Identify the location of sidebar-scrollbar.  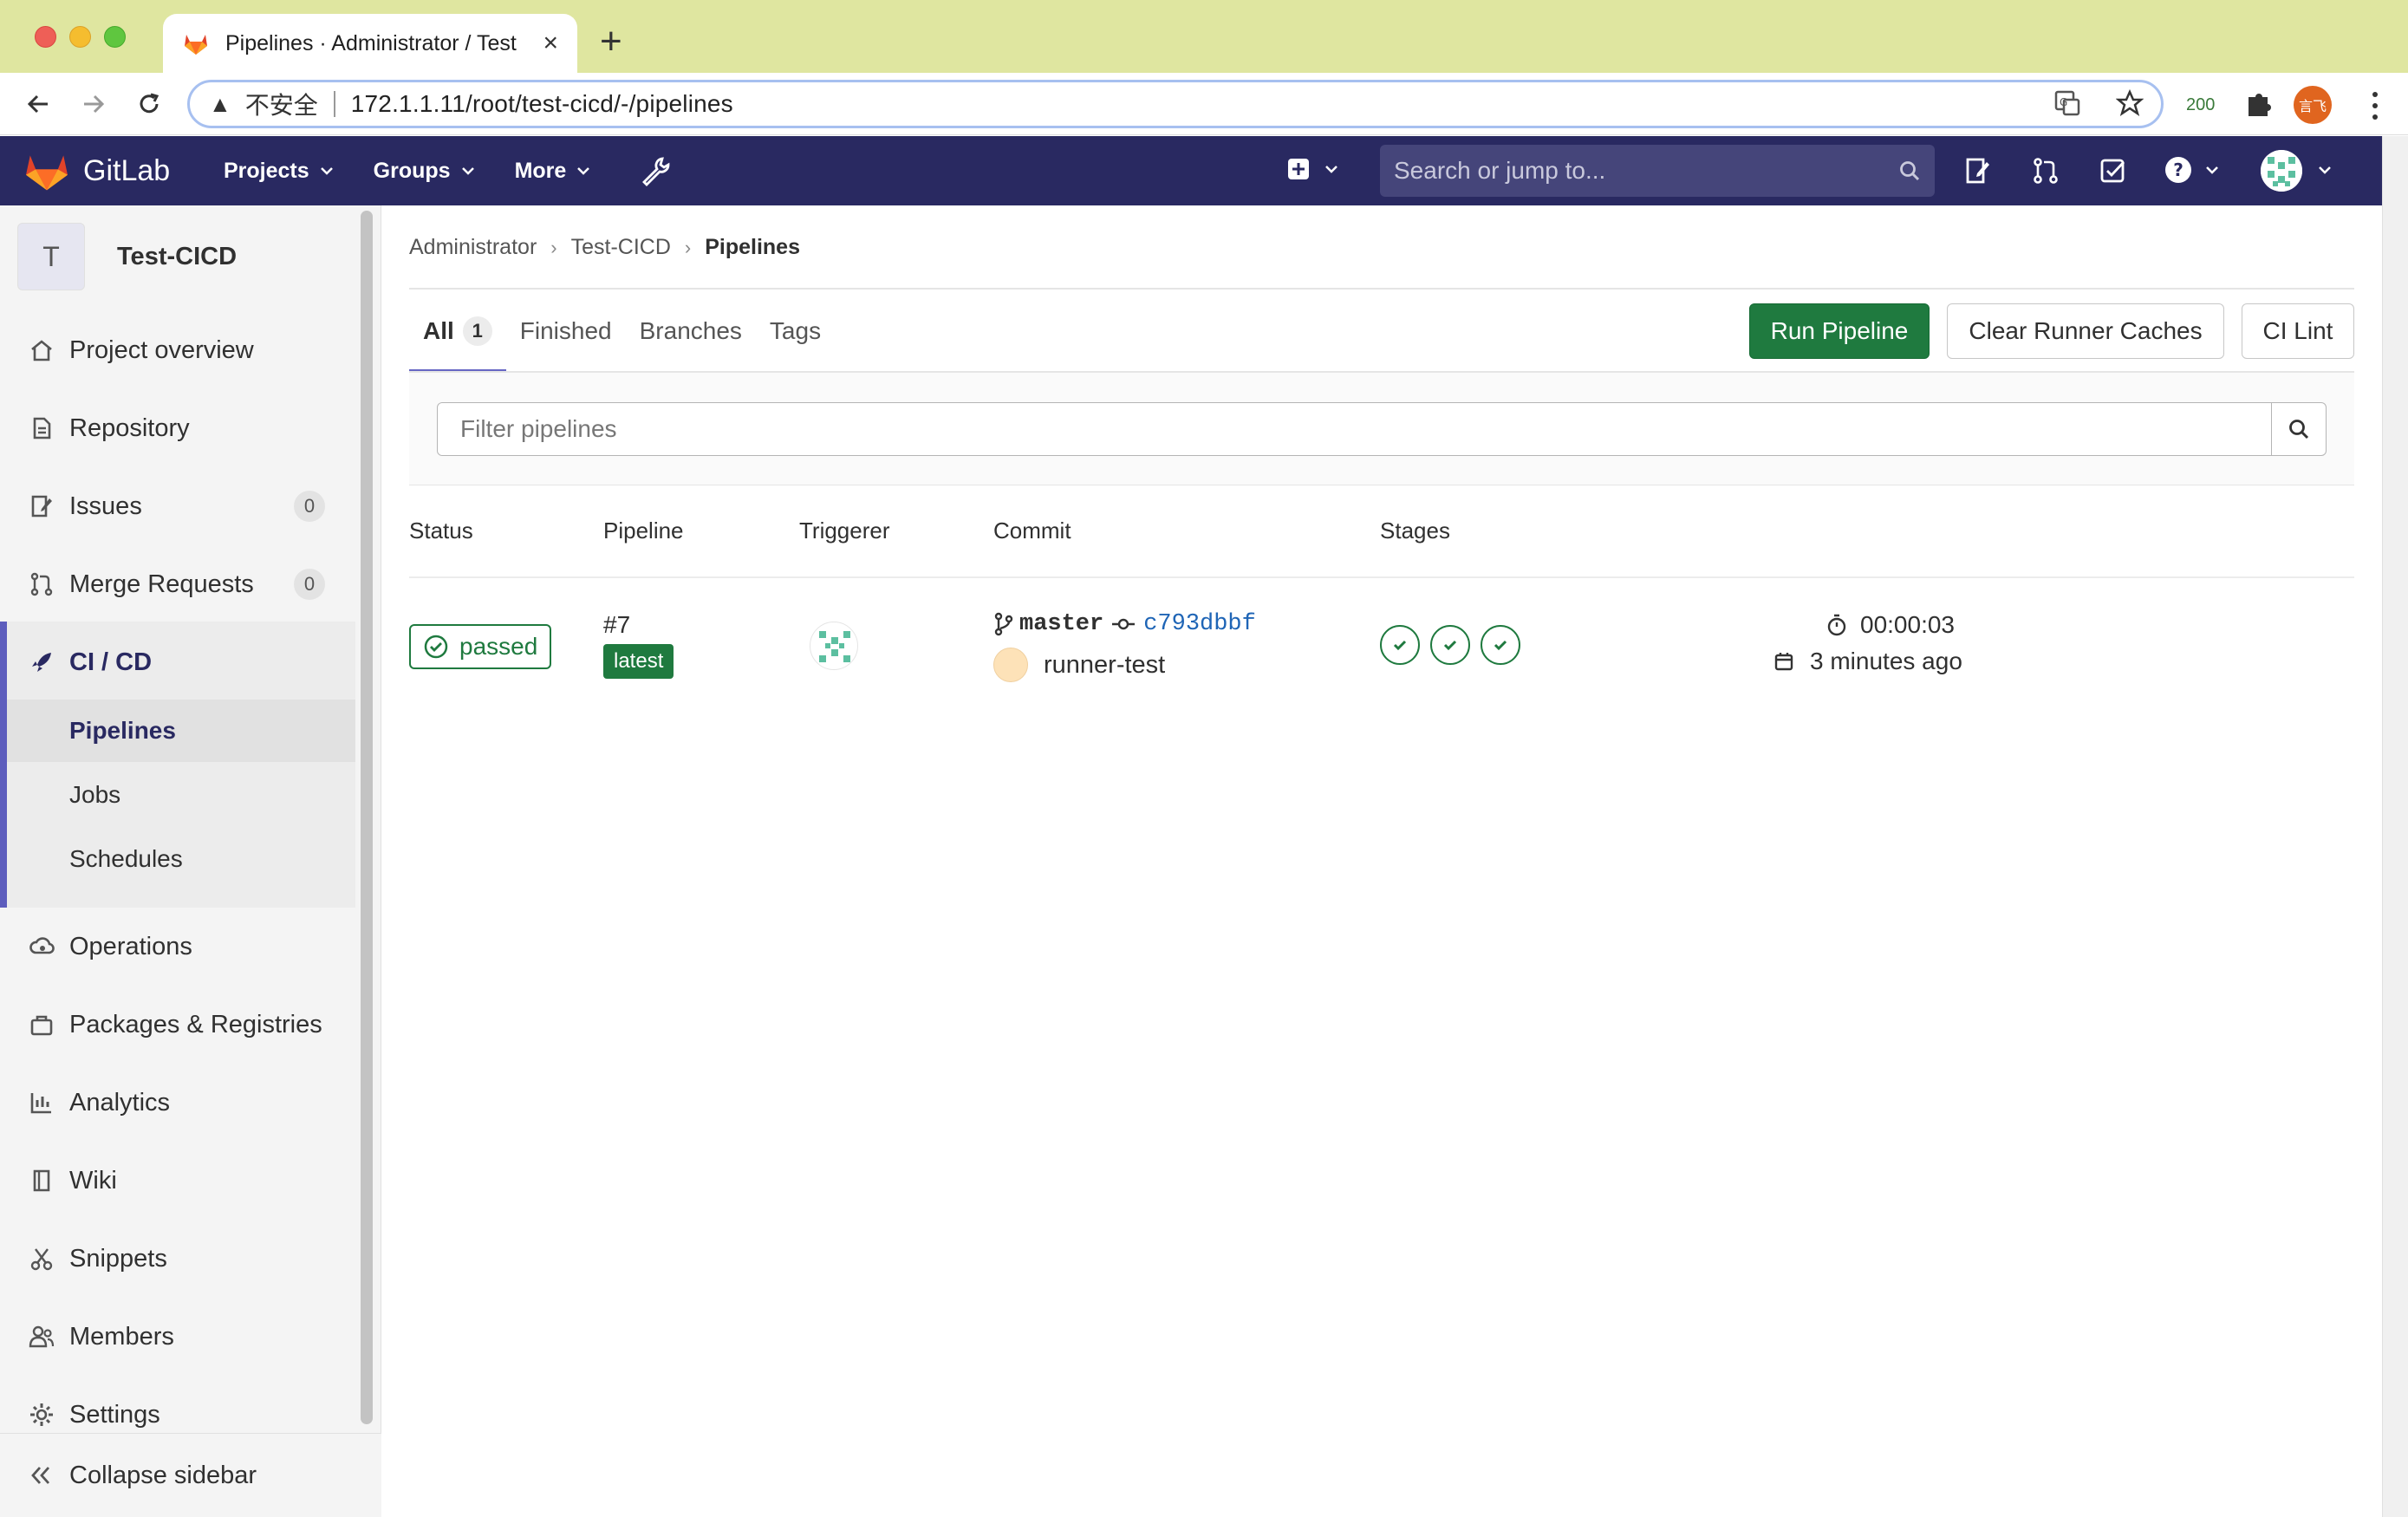
(367, 817).